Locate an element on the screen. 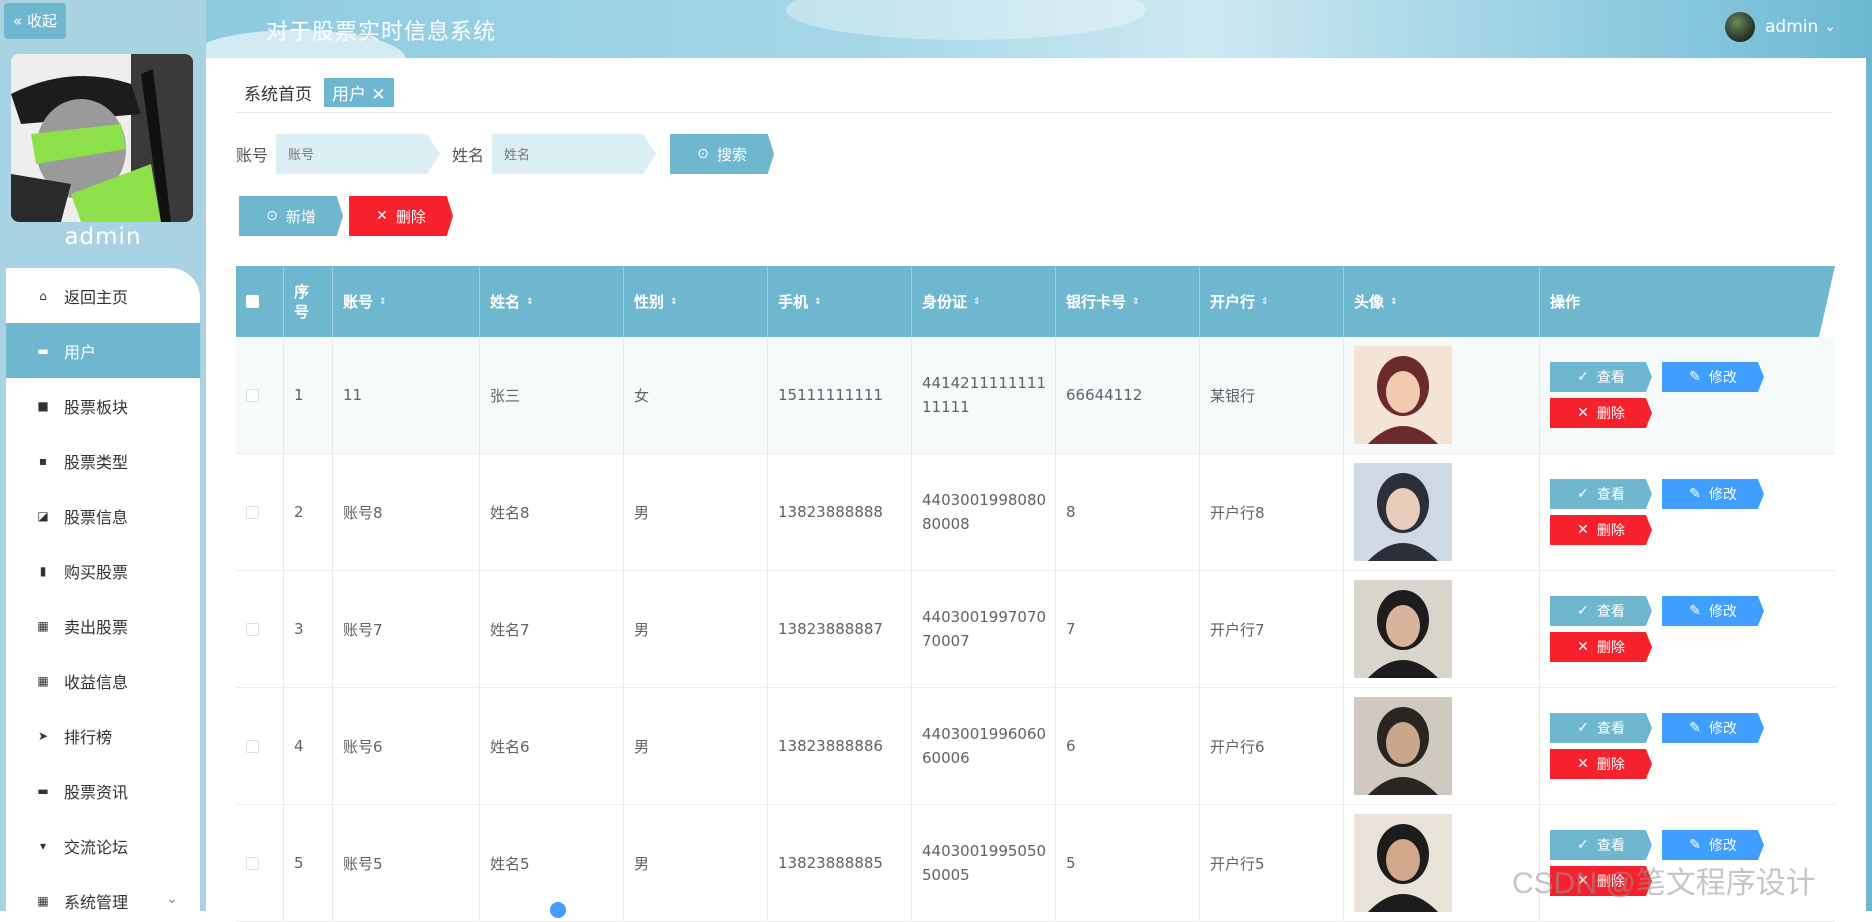 The height and width of the screenshot is (922, 1872). gender-cell: 女 is located at coordinates (696, 395).